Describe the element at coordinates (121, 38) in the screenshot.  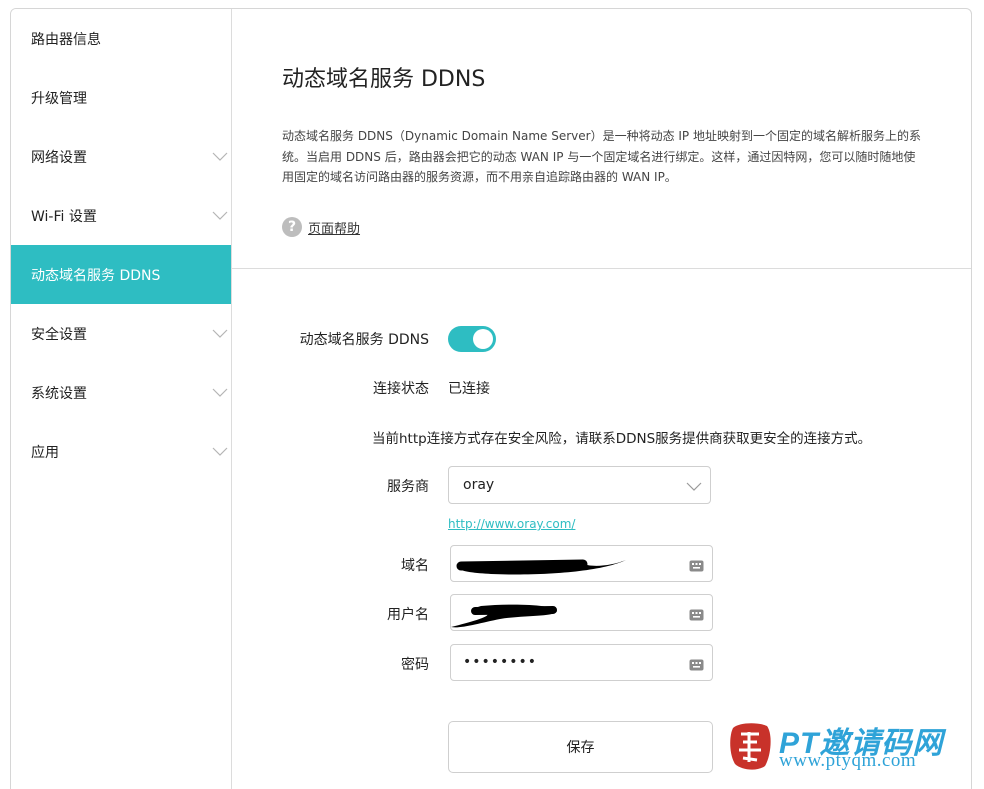
I see `sidebar-item-router-info: 路由器信息` at that location.